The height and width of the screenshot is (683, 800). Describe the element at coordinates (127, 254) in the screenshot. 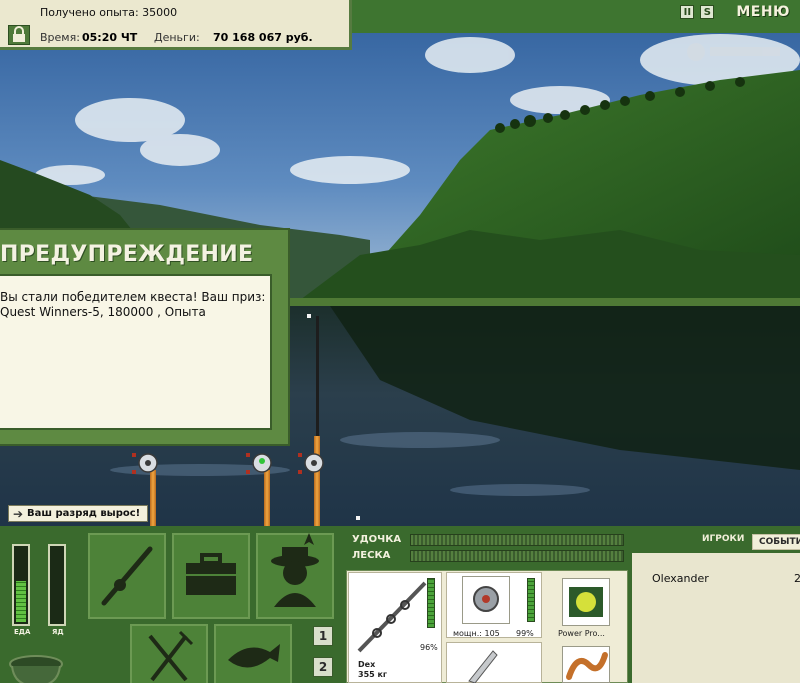

I see `dialog-title: ПРЕДУПРЕЖДЕНИЕ` at that location.